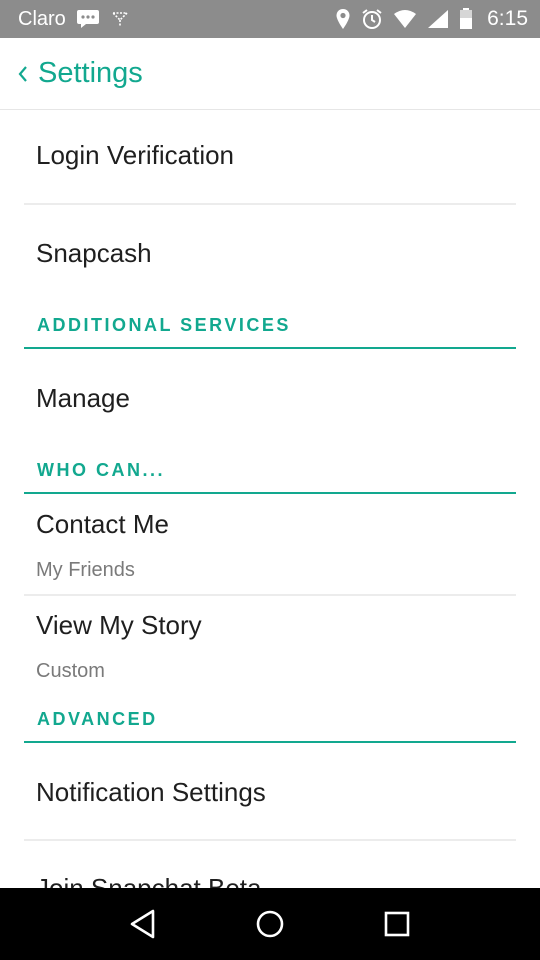  I want to click on signal-sync-icon, so click(120, 19).